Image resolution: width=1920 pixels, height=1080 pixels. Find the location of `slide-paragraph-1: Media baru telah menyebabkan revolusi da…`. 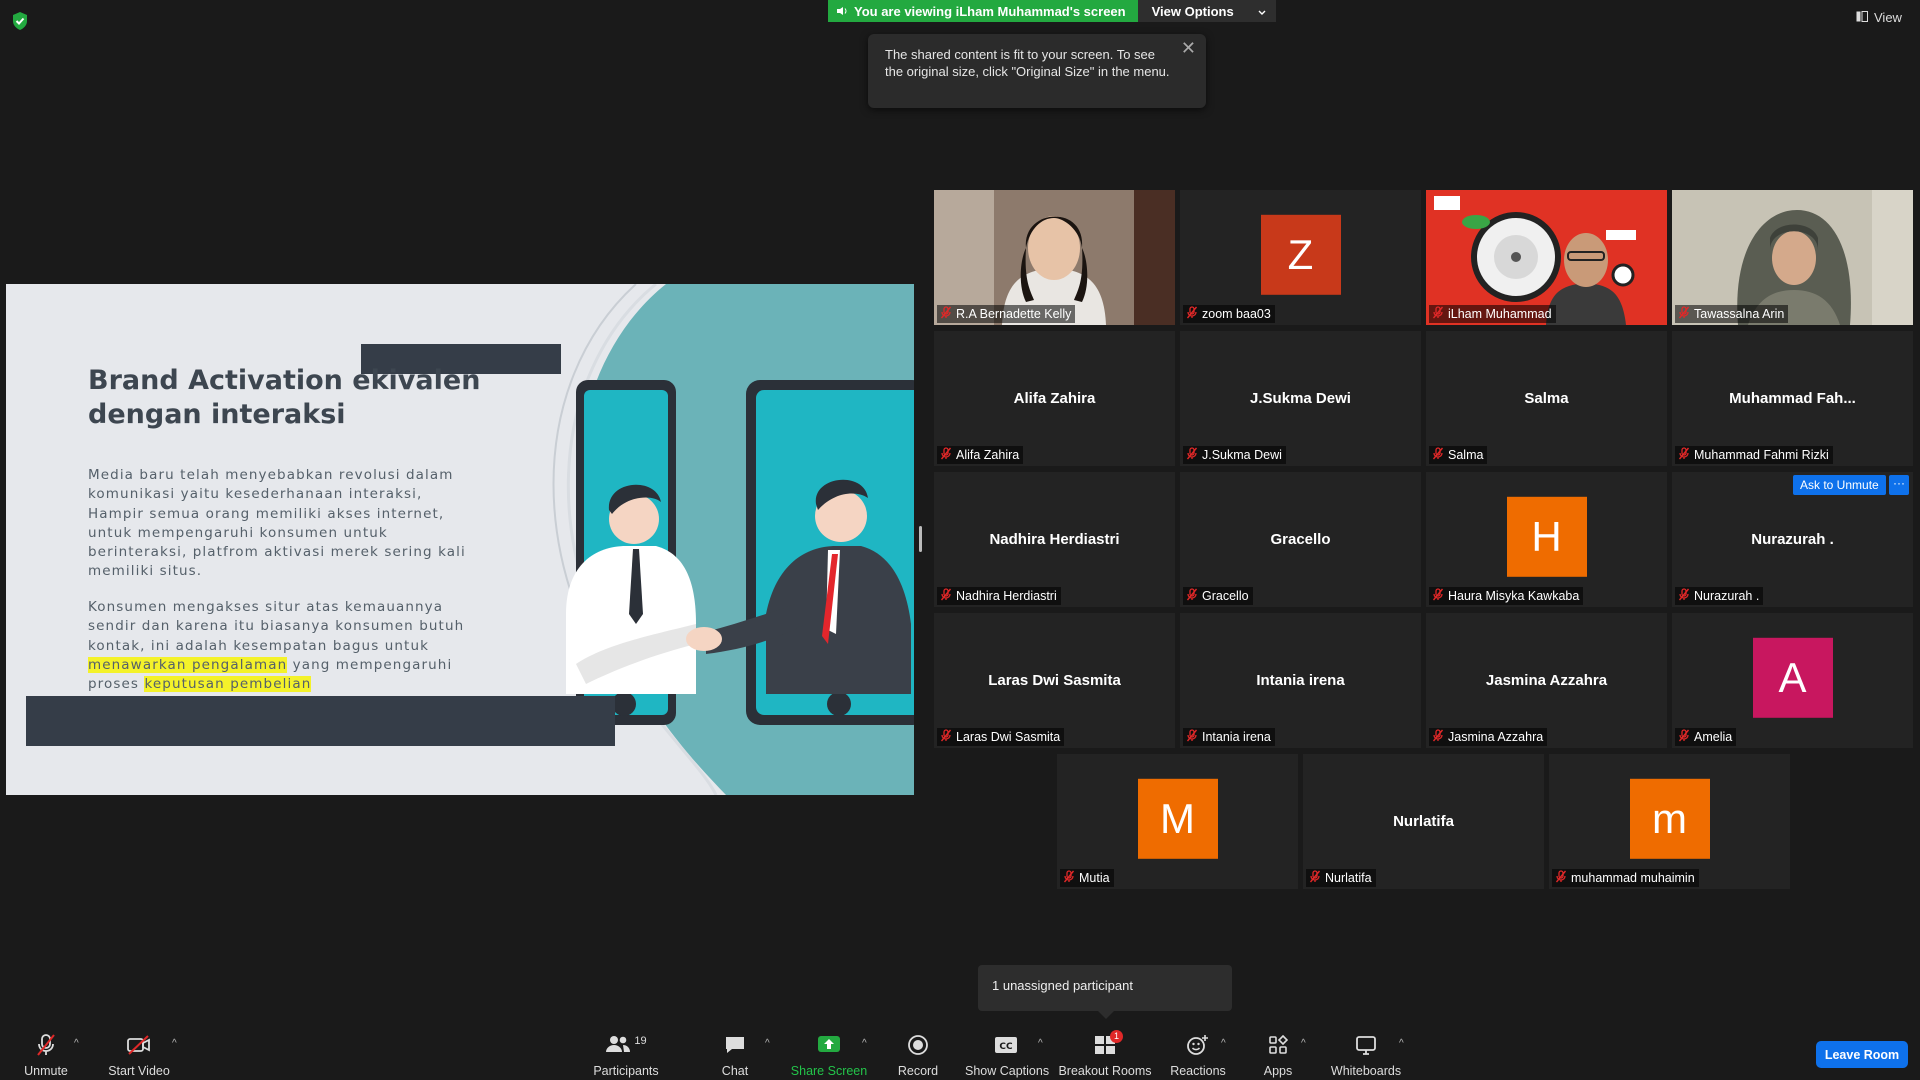

slide-paragraph-1: Media baru telah menyebabkan revolusi da… is located at coordinates (277, 523).